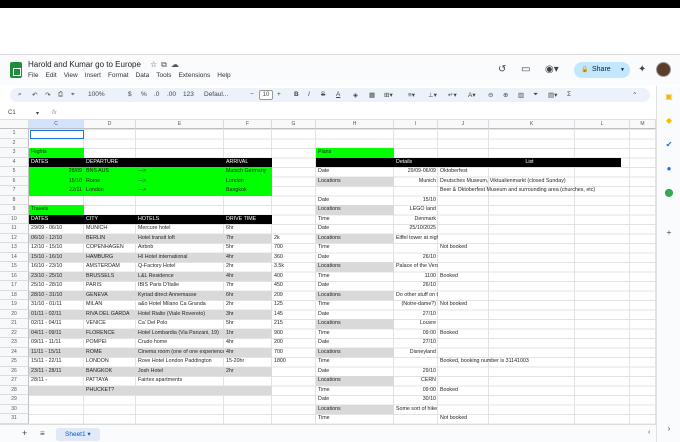 This screenshot has width=680, height=442. What do you see at coordinates (14, 324) in the screenshot?
I see `row-header-21: 21` at bounding box center [14, 324].